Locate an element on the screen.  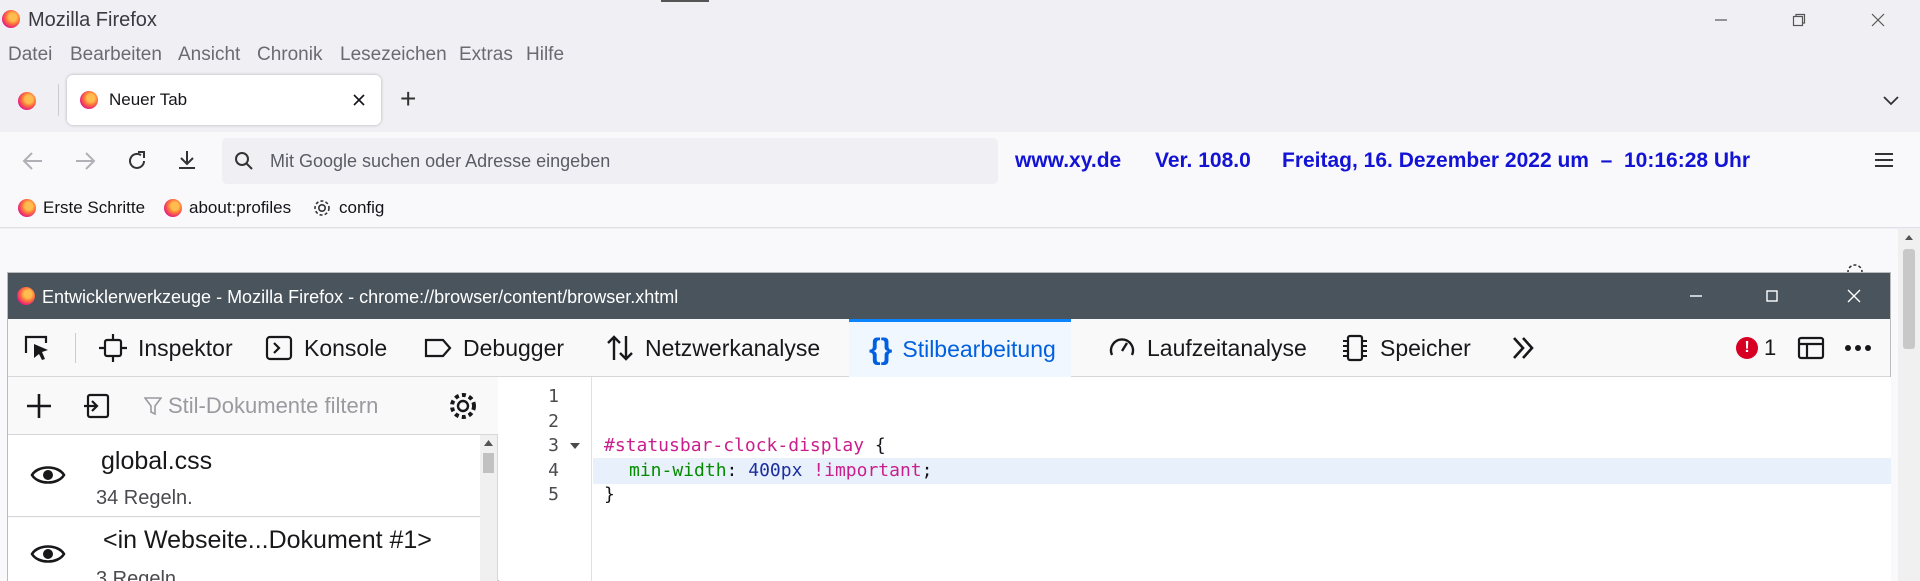
title-bar: Mozilla Firefox is located at coordinates (960, 20).